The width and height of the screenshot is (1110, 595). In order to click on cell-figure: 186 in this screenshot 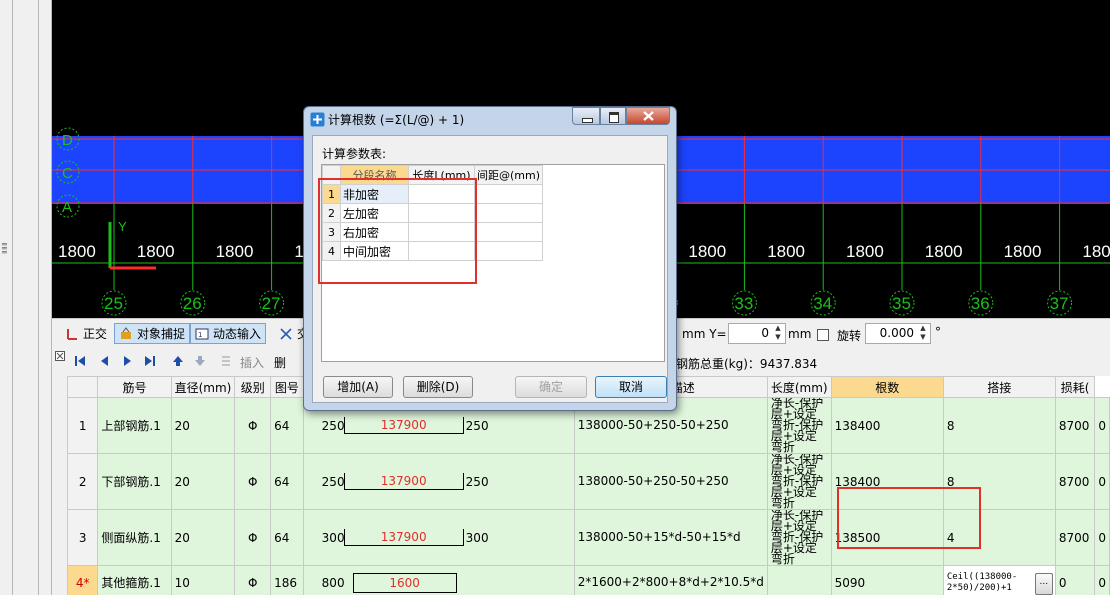, I will do `click(287, 580)`.